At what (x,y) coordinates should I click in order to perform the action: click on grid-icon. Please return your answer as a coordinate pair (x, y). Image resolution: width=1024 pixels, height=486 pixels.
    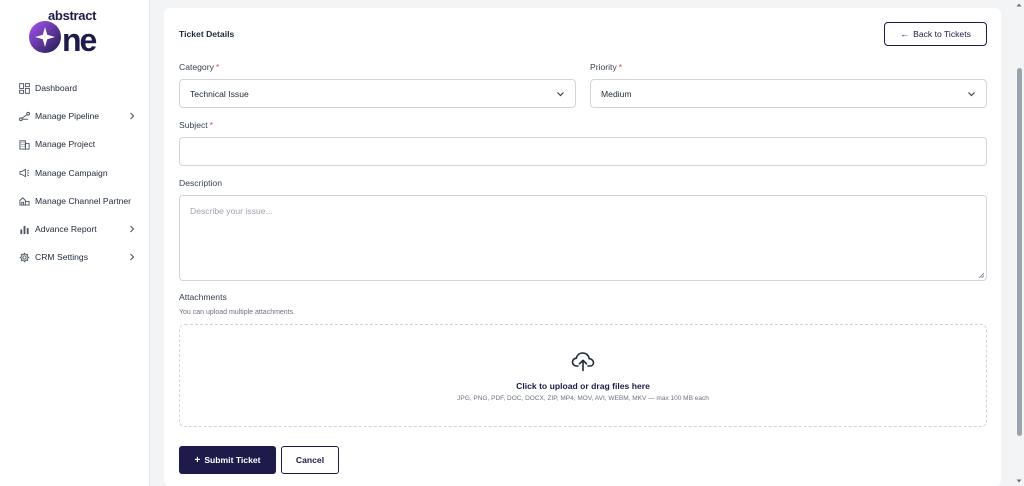
    Looking at the image, I should click on (24, 88).